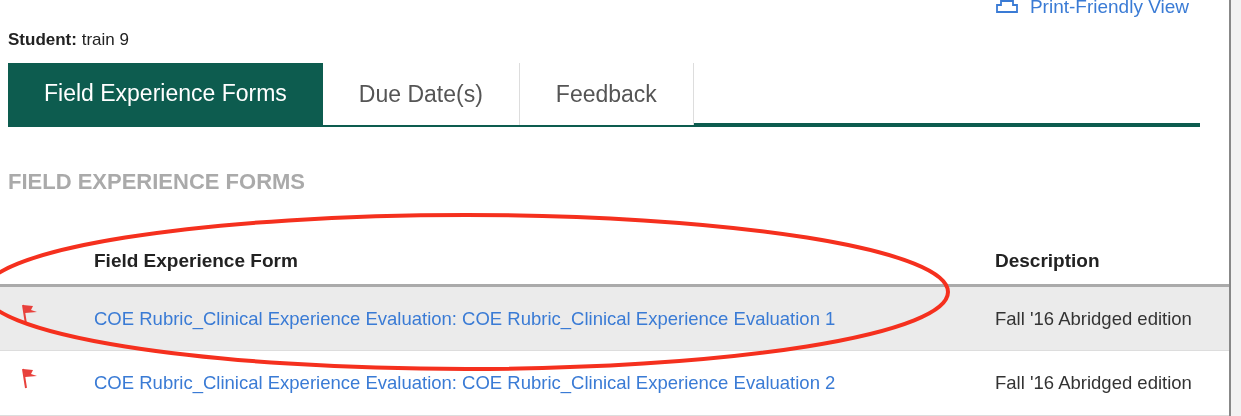 This screenshot has width=1241, height=416. What do you see at coordinates (1006, 7) in the screenshot?
I see `print-icon` at bounding box center [1006, 7].